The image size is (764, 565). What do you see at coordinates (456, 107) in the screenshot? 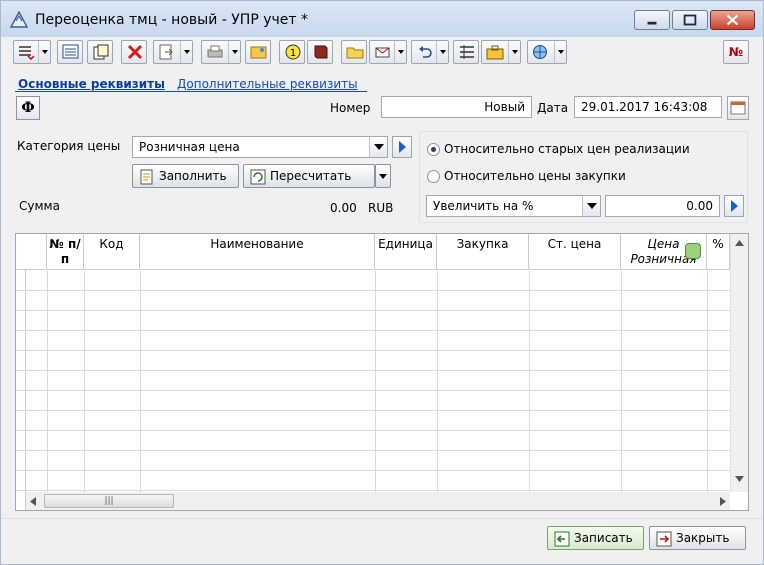
I see `number-field: Новый` at bounding box center [456, 107].